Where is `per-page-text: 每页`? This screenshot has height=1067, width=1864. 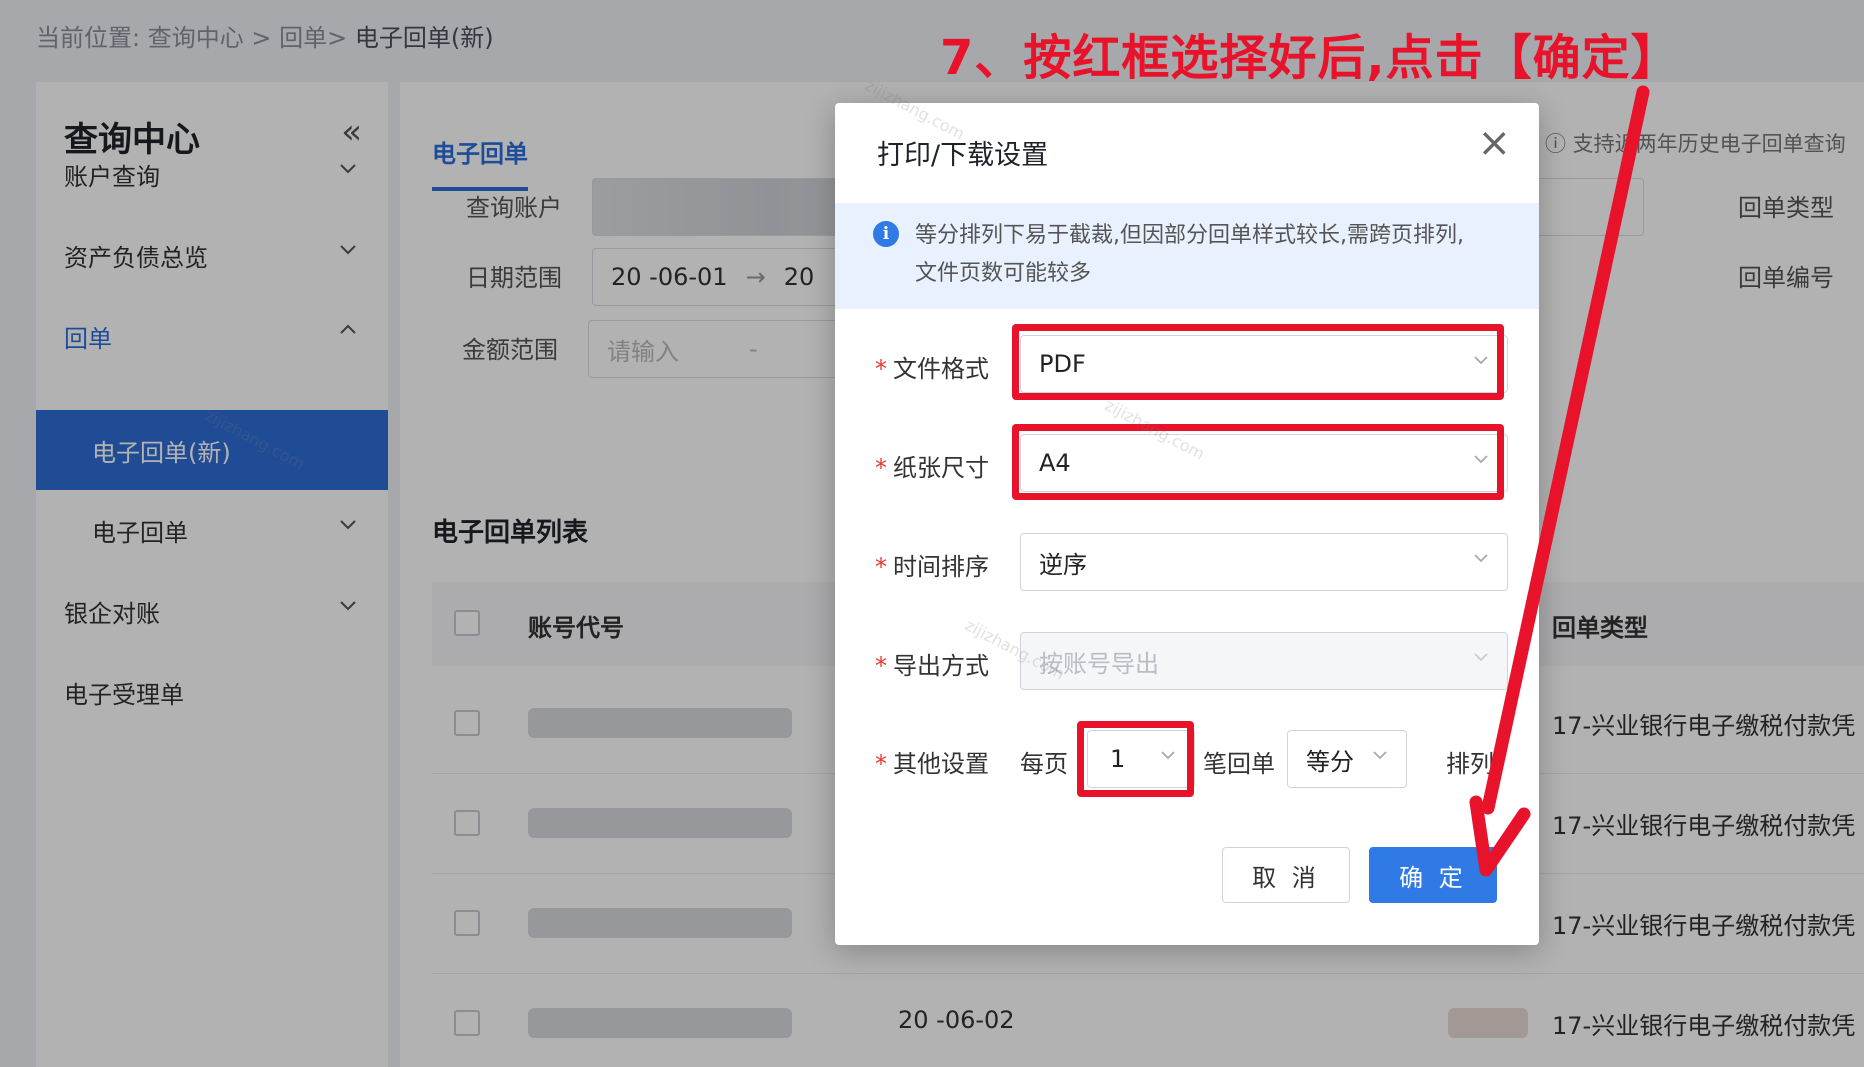 per-page-text: 每页 is located at coordinates (1044, 764).